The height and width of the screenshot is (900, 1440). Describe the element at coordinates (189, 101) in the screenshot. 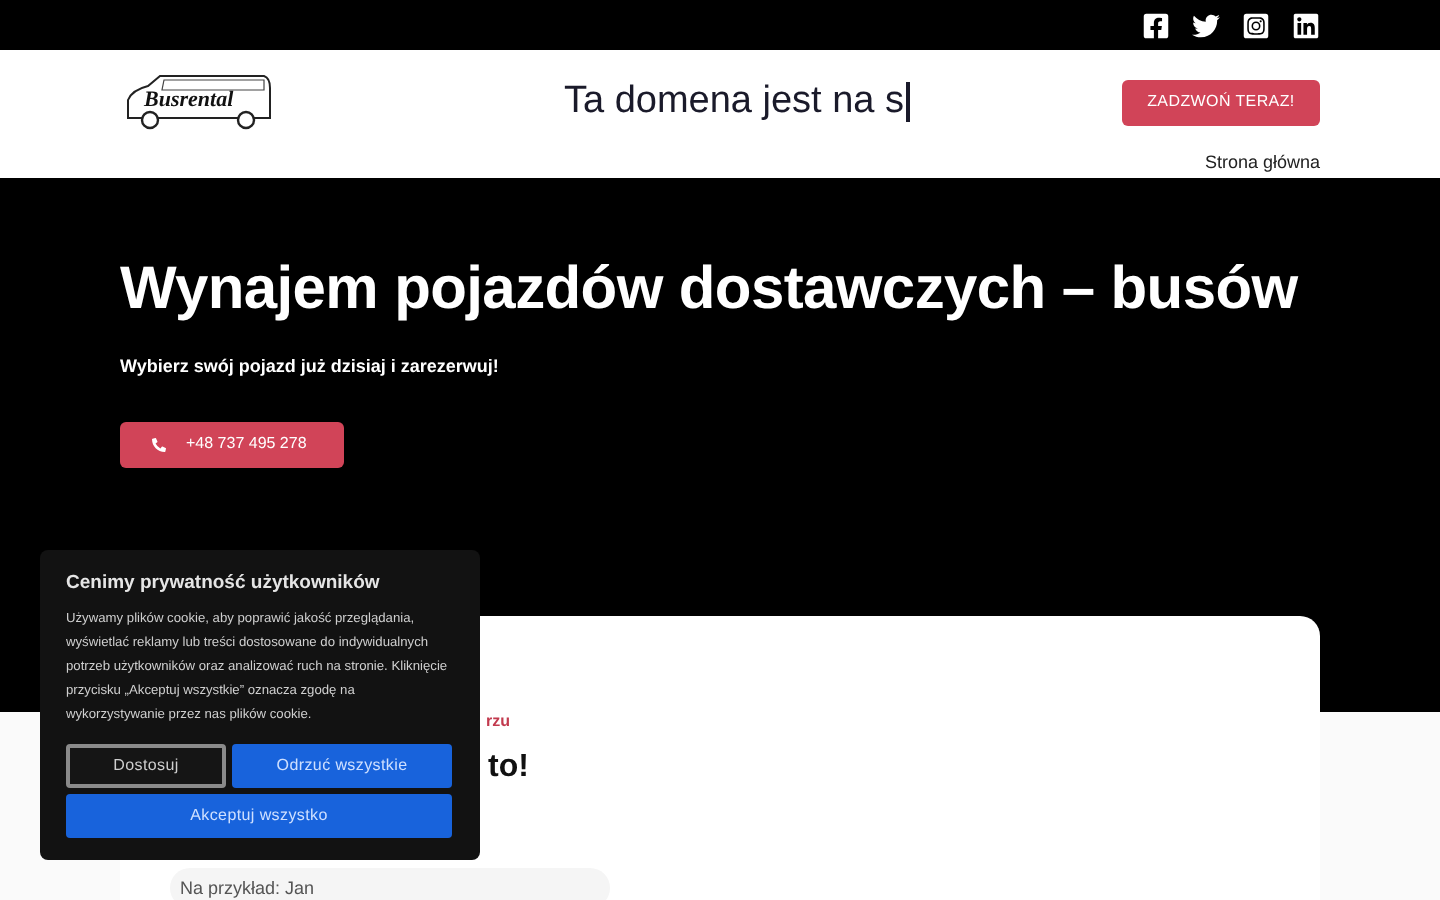

I see `logo-text: Busrental` at that location.